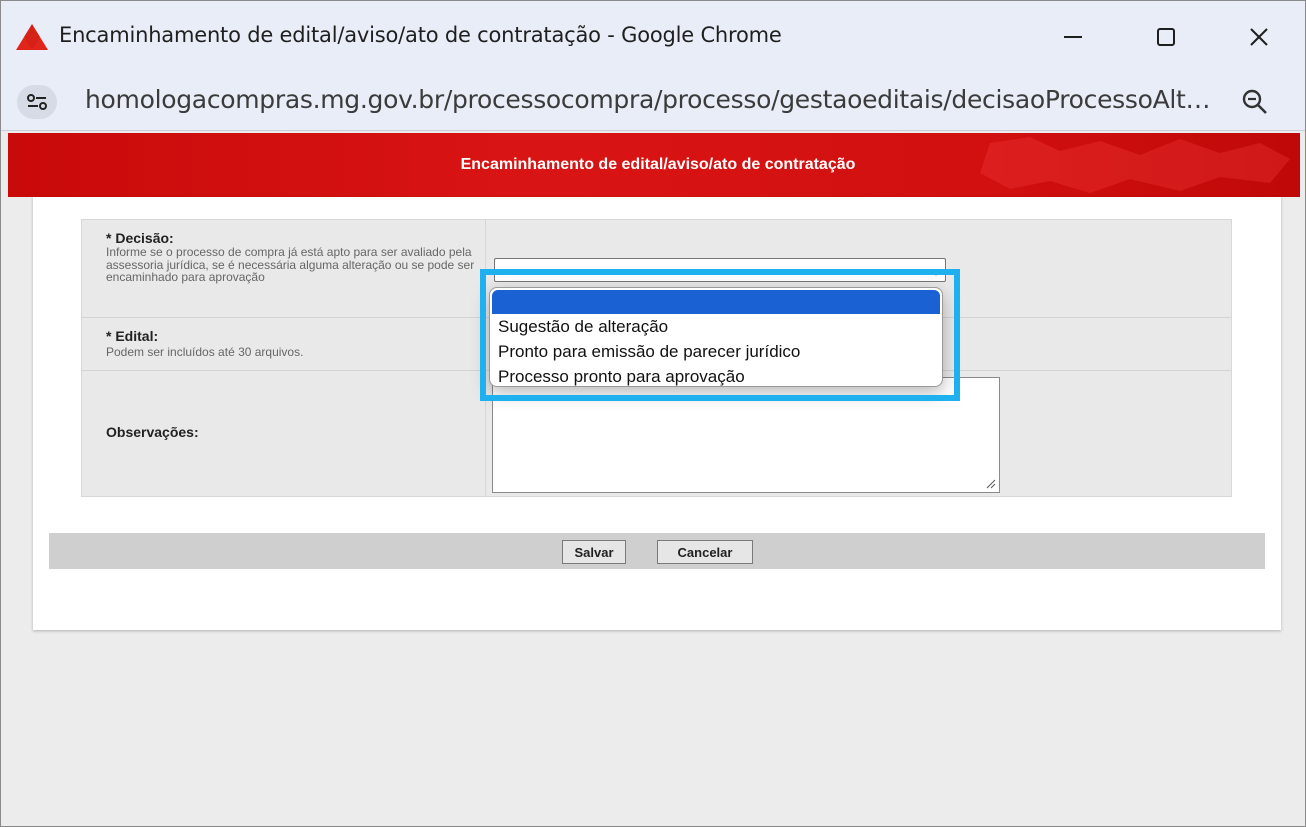 This screenshot has width=1306, height=827. What do you see at coordinates (705, 552) in the screenshot?
I see `cancel-button: Cancelar` at bounding box center [705, 552].